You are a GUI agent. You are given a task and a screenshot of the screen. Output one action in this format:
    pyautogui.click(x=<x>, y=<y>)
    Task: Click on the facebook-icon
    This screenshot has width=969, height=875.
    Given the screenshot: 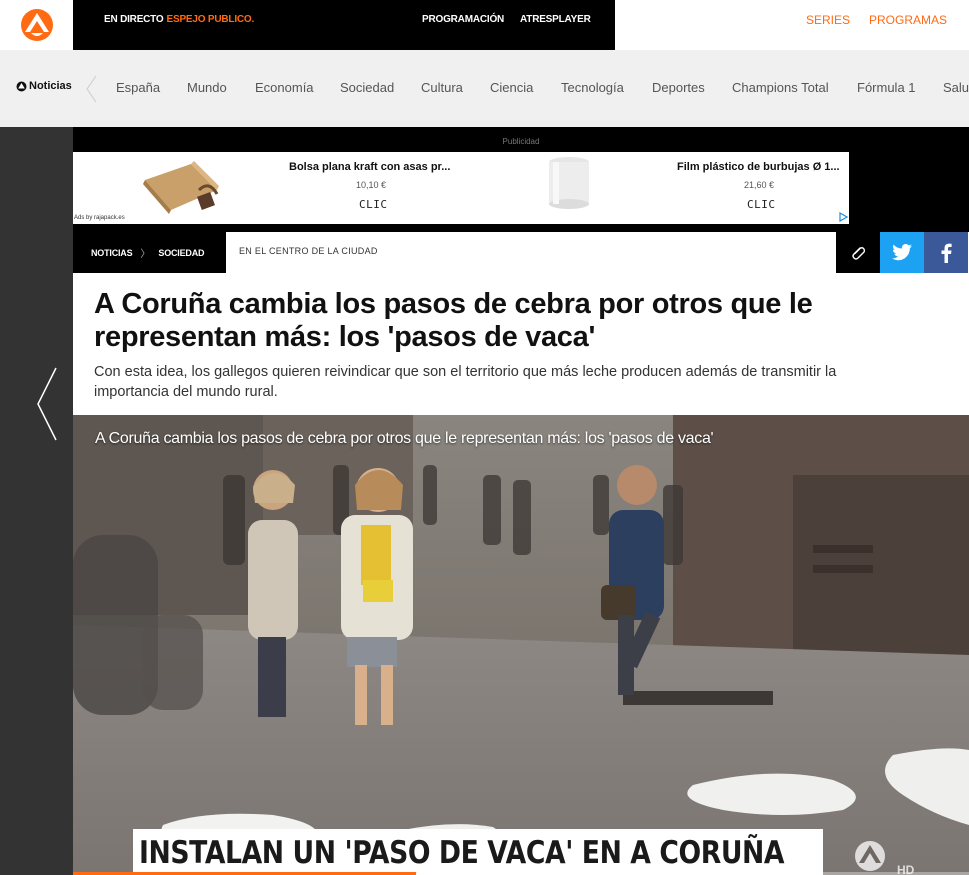 What is the action you would take?
    pyautogui.click(x=946, y=253)
    